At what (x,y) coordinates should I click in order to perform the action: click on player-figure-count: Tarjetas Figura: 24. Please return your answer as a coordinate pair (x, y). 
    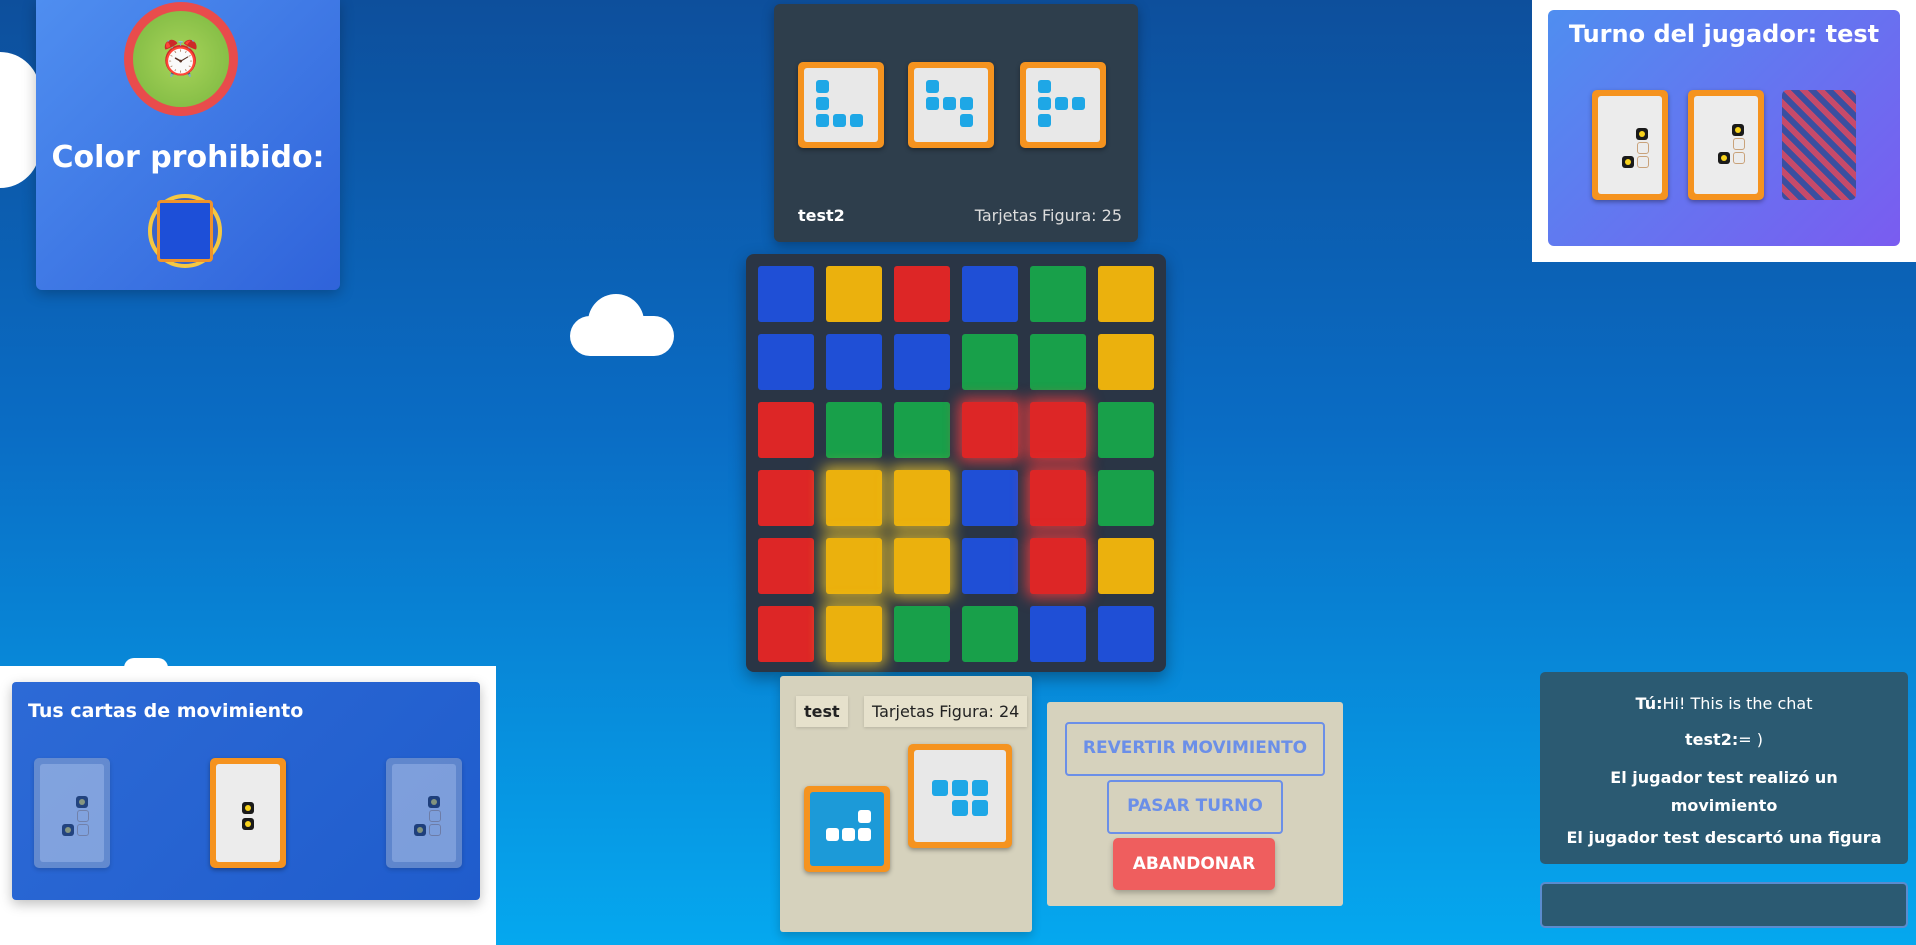
    Looking at the image, I should click on (946, 711).